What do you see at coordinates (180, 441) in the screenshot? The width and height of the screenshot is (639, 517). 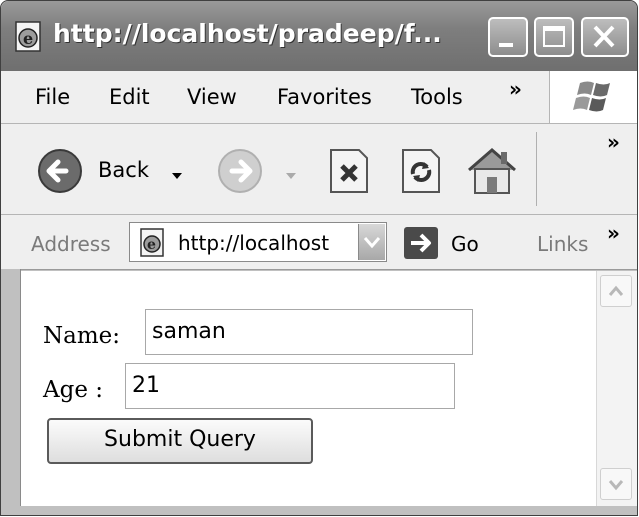 I see `submit-query-button: Submit Query` at bounding box center [180, 441].